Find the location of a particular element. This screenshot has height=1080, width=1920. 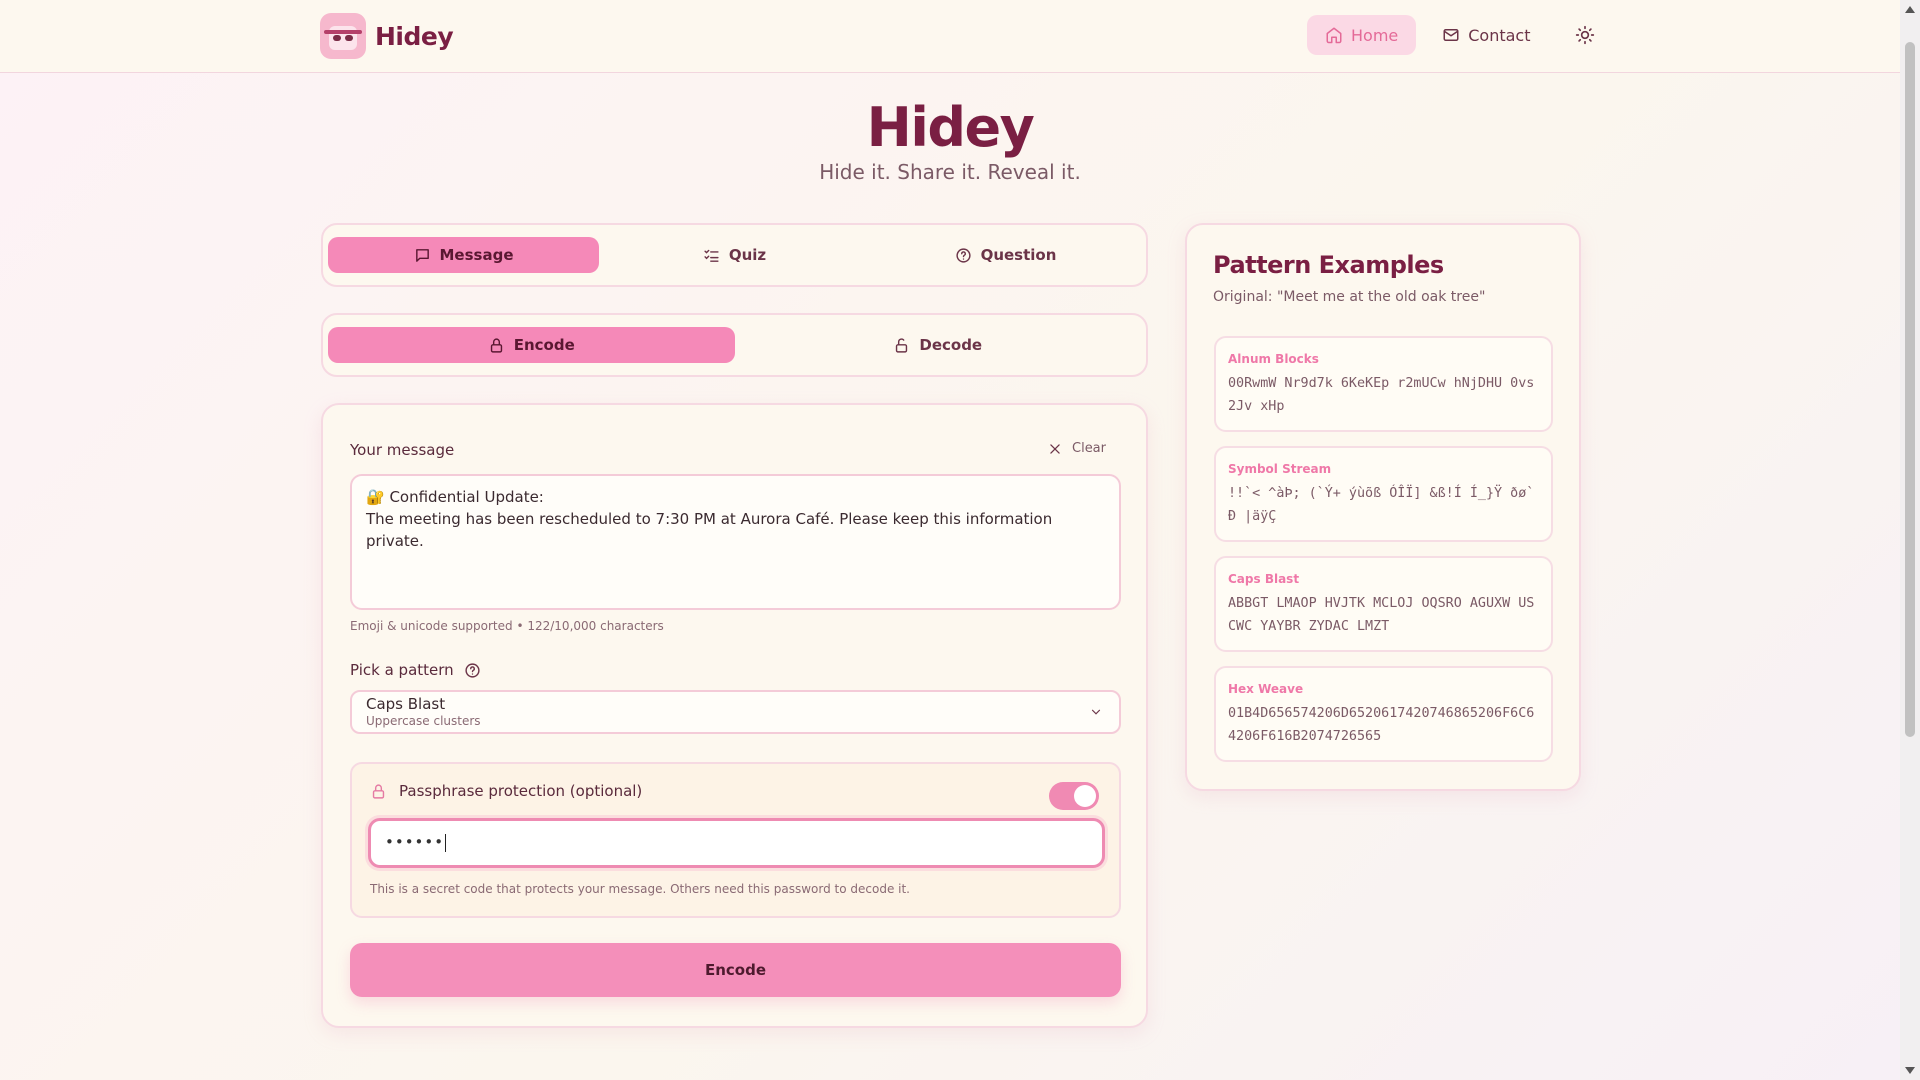

pattern-selected-value: Caps Blast is located at coordinates (406, 704).